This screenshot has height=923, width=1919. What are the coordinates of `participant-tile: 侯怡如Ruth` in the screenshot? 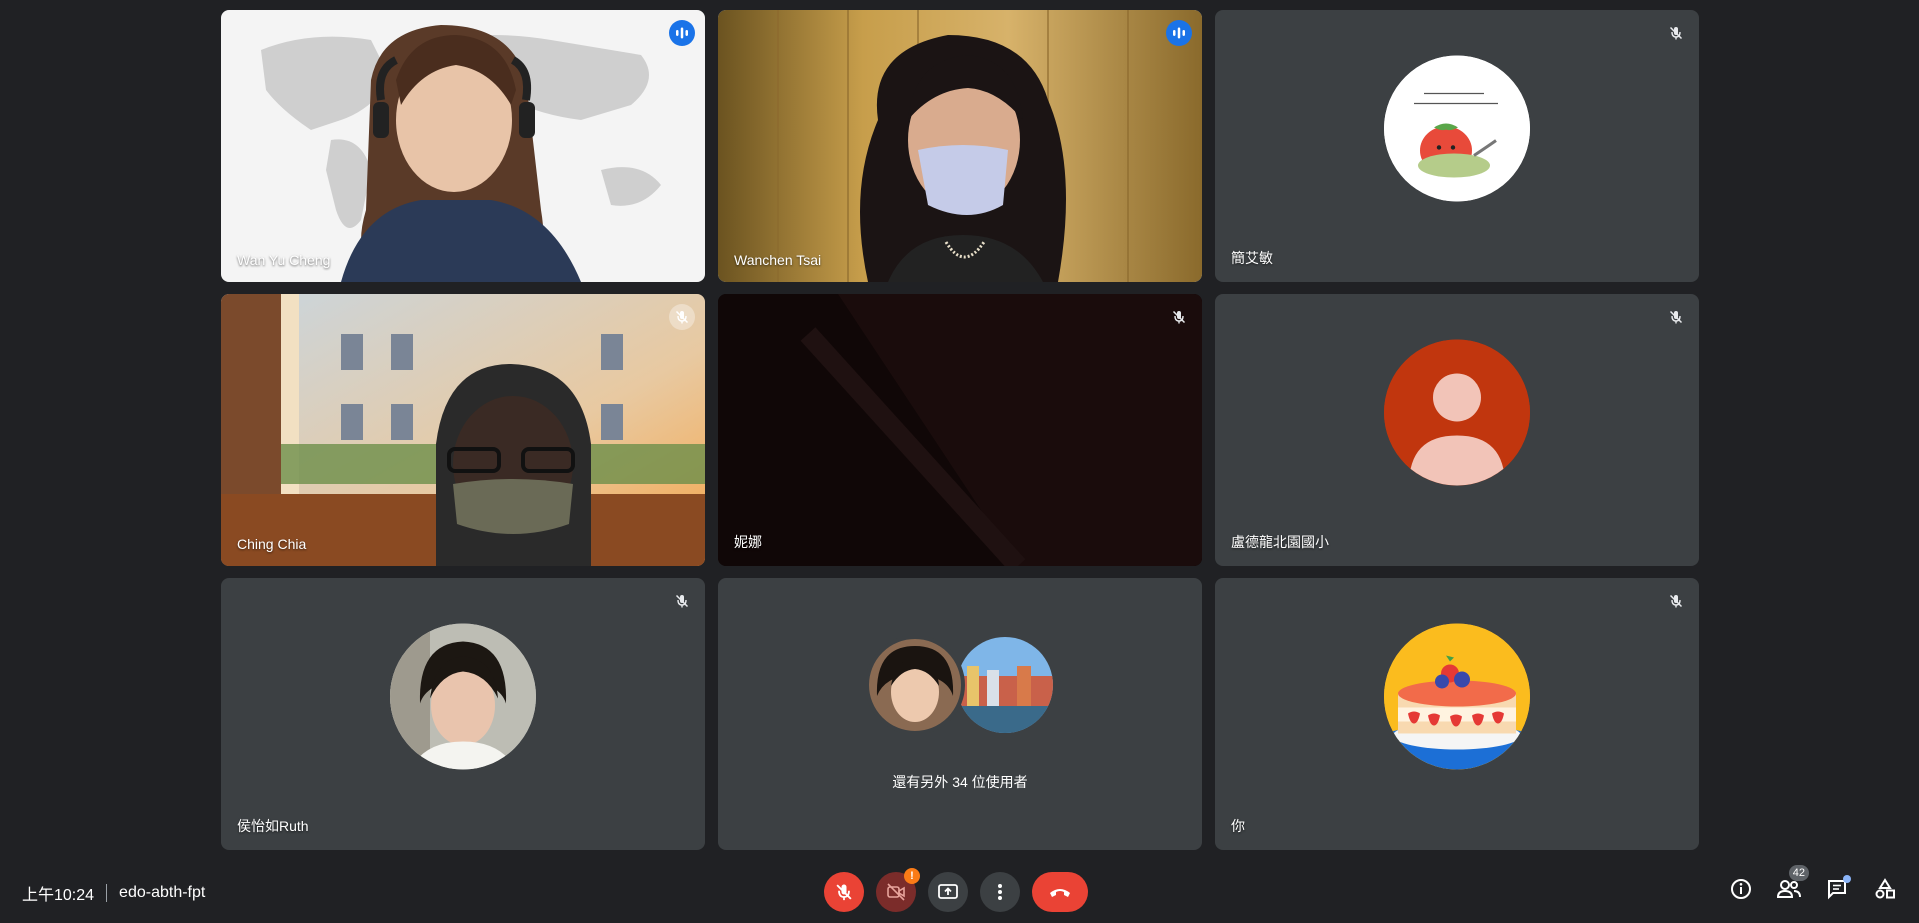 It's located at (463, 714).